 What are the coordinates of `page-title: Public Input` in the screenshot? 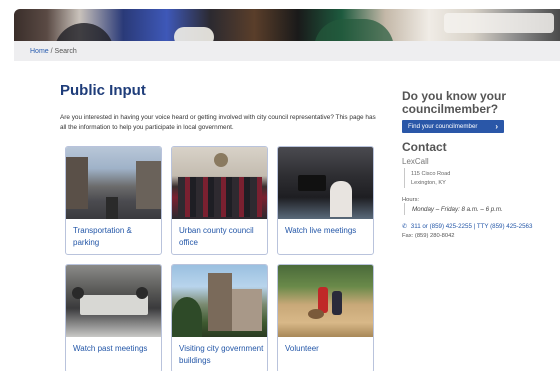 It's located at (103, 90).